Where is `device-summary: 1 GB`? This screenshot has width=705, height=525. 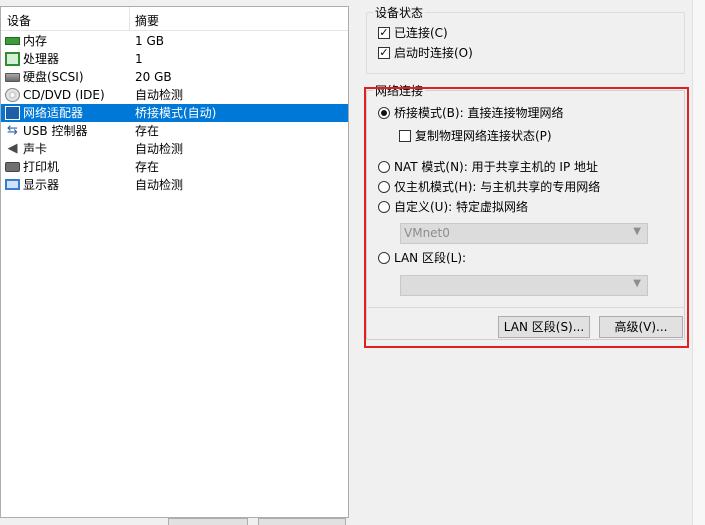 device-summary: 1 GB is located at coordinates (149, 41).